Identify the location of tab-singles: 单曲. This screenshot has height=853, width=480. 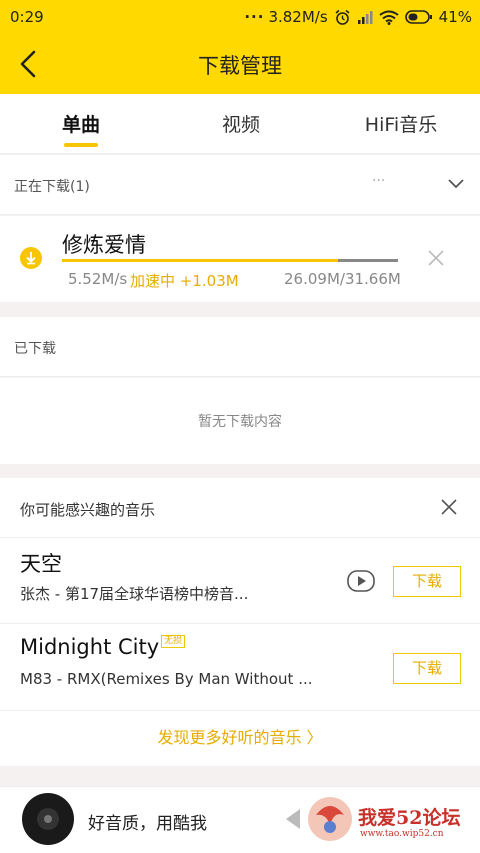
(81, 128).